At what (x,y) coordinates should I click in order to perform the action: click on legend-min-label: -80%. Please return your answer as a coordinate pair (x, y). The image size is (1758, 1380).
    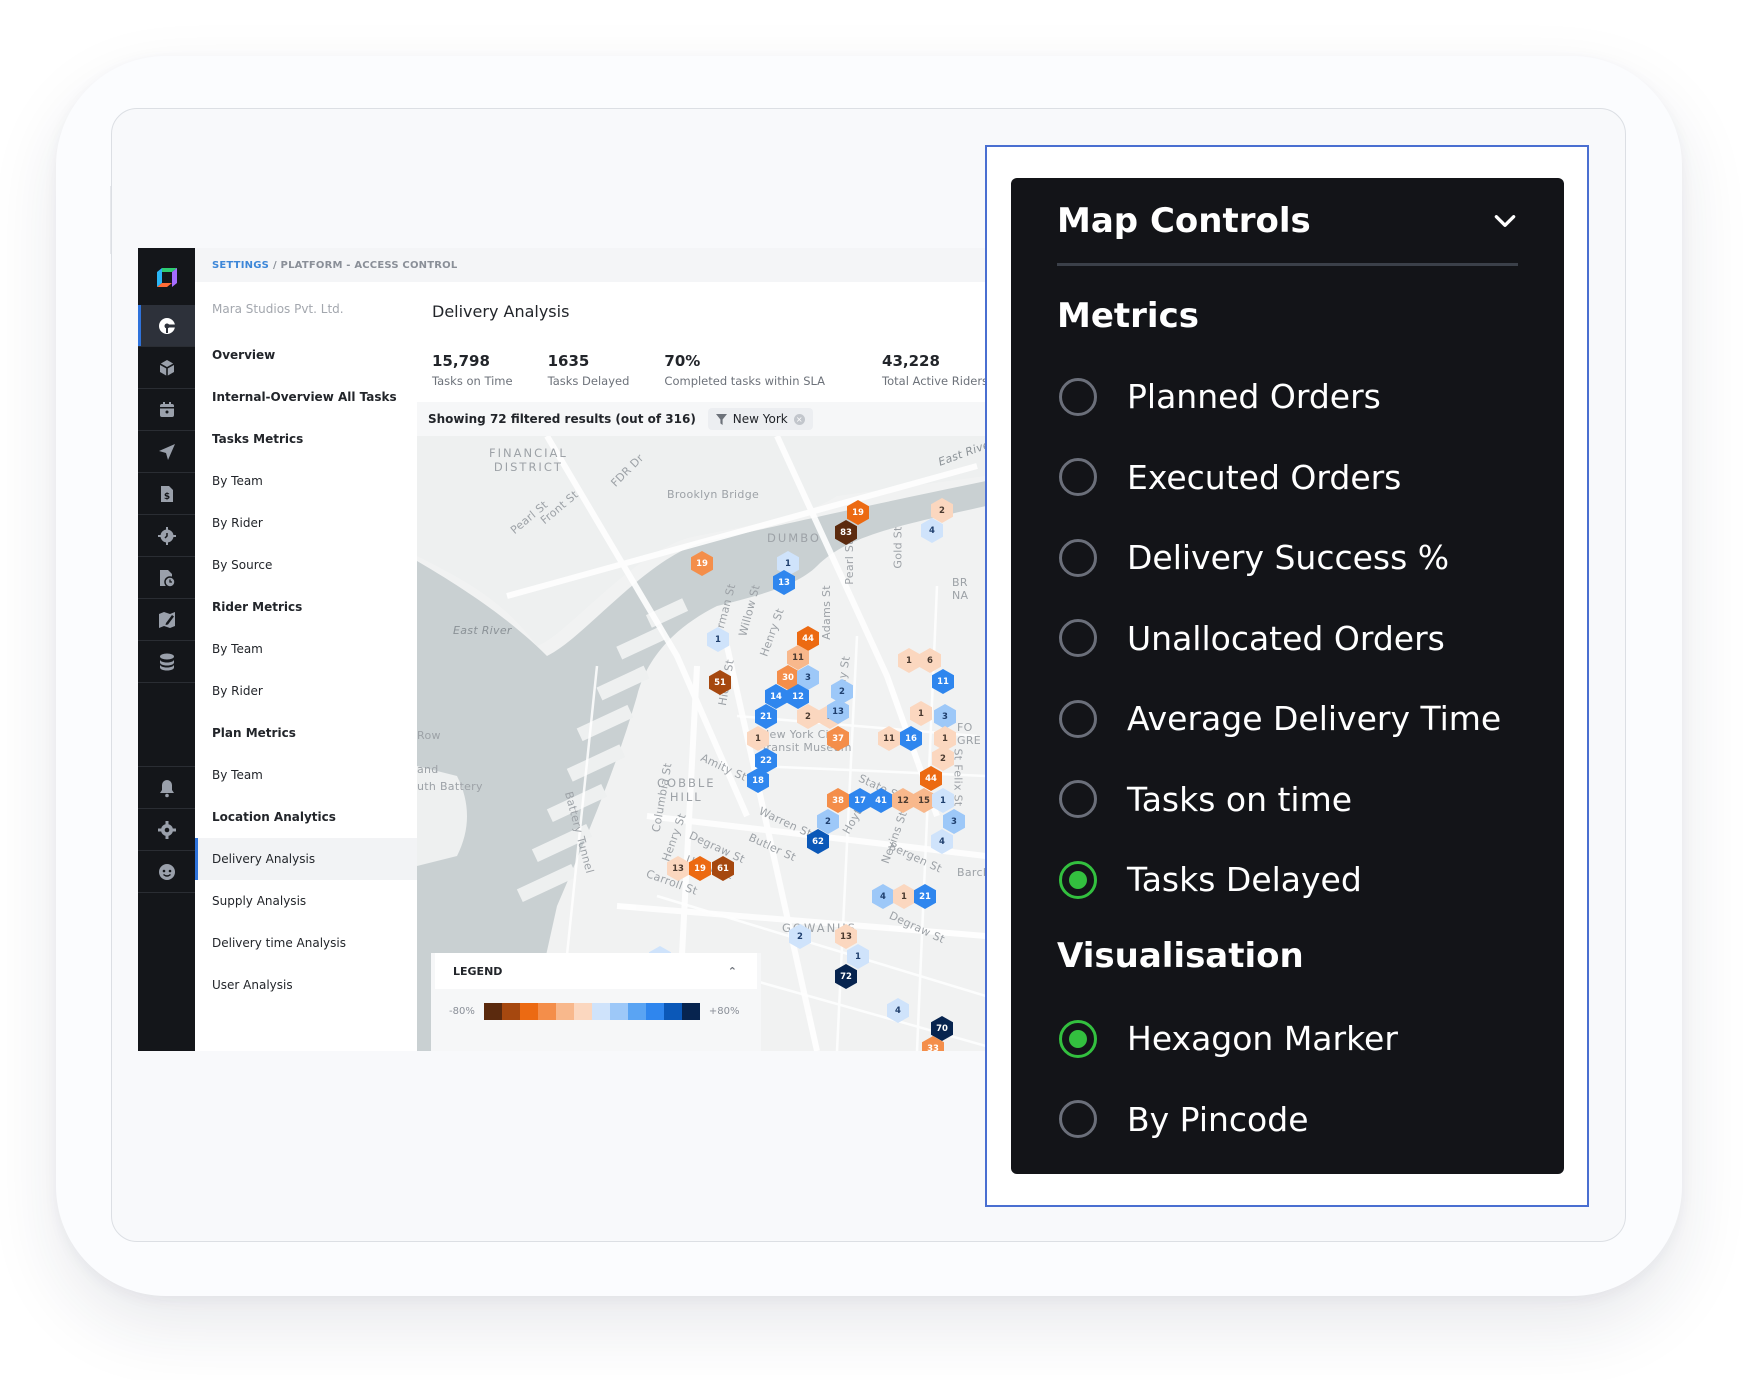
    Looking at the image, I should click on (462, 1011).